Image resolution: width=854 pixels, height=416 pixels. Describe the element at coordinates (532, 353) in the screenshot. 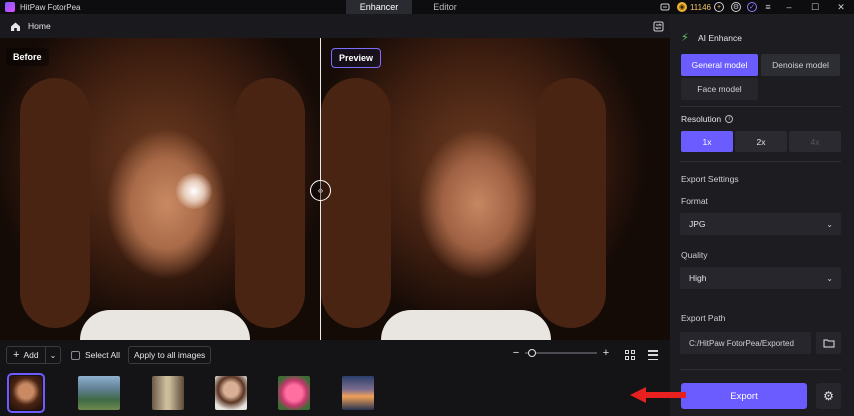

I see `zoom-slider-knob` at that location.